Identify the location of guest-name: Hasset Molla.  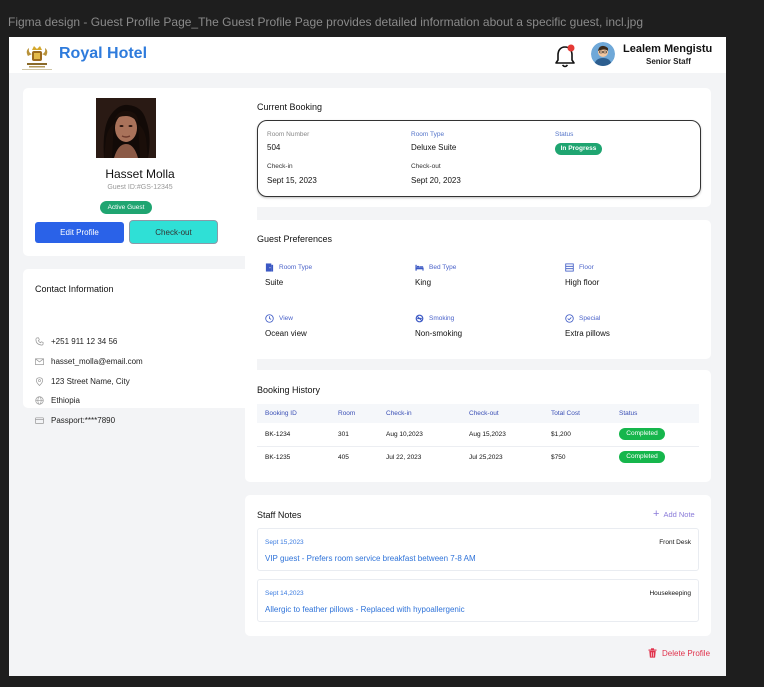
(140, 174).